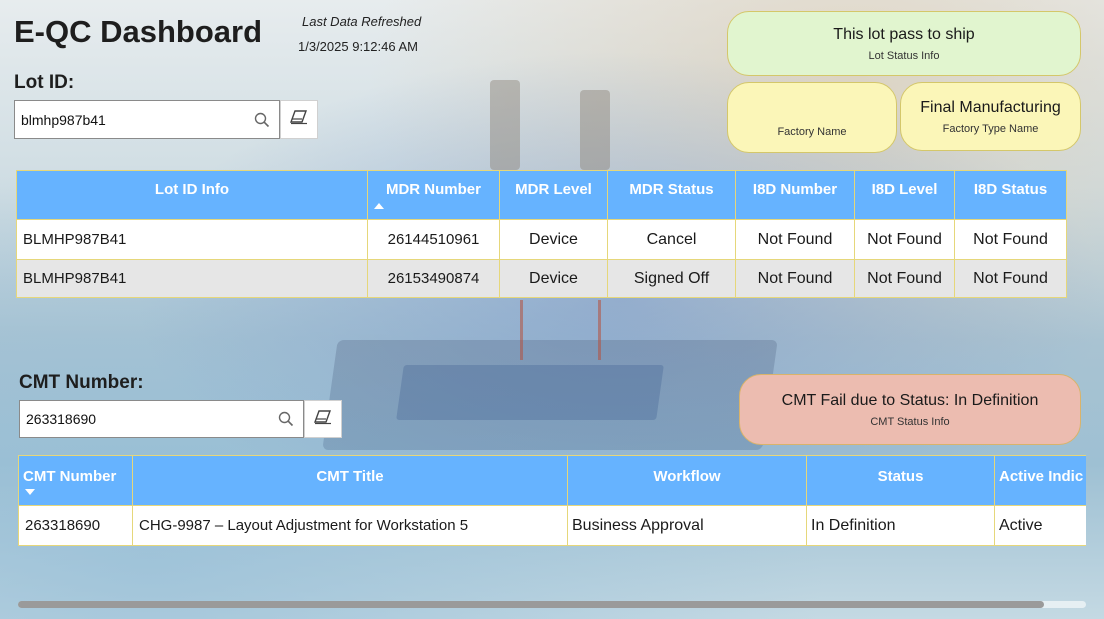  What do you see at coordinates (812, 131) in the screenshot?
I see `factory-name-caption: Factory Name` at bounding box center [812, 131].